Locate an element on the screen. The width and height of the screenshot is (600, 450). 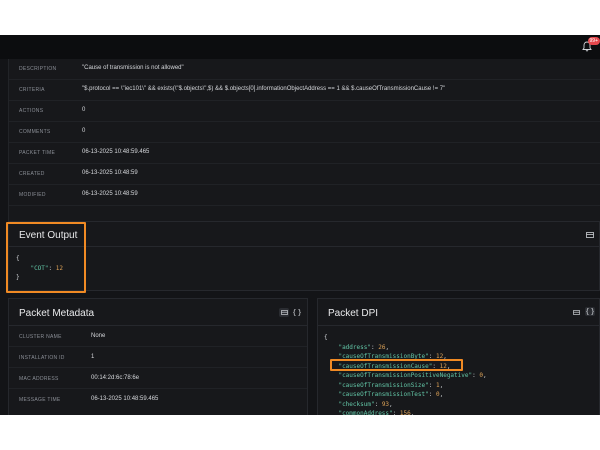
detail-label: ACTIONS is located at coordinates (31, 111).